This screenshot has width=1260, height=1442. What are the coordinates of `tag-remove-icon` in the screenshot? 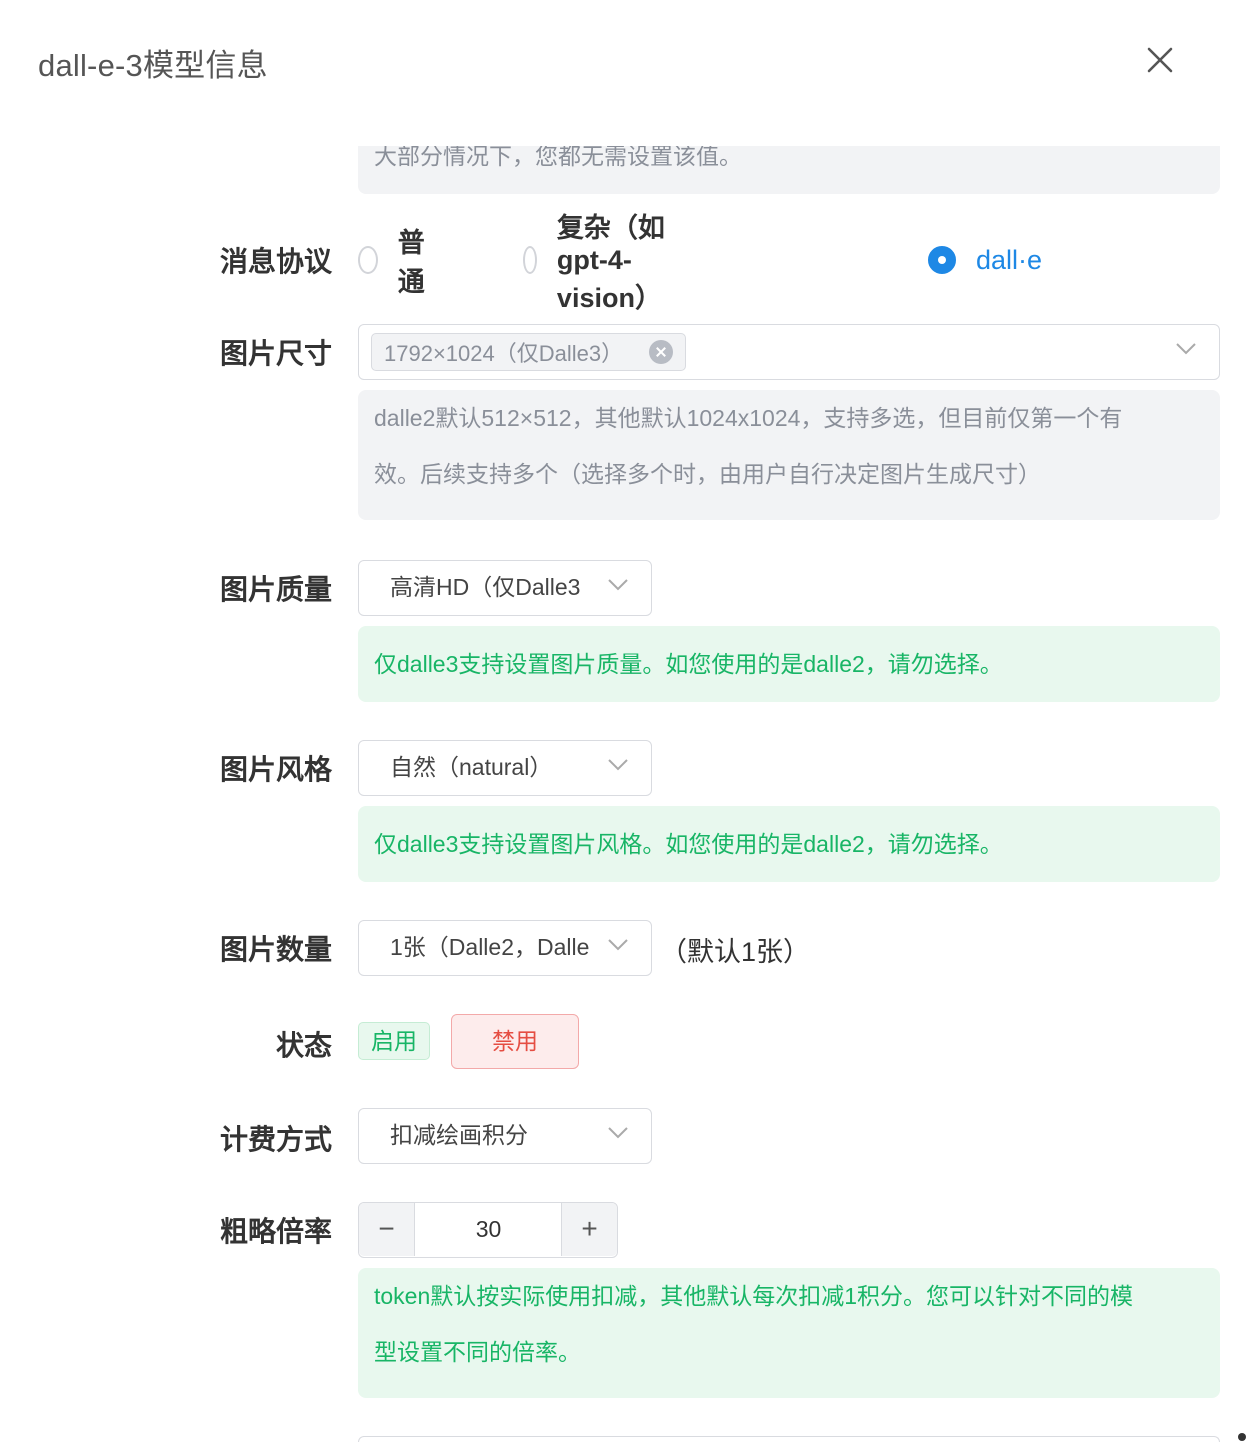 It's located at (661, 352).